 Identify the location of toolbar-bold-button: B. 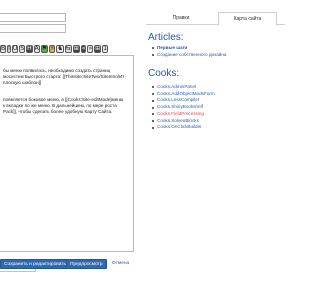
(3, 48).